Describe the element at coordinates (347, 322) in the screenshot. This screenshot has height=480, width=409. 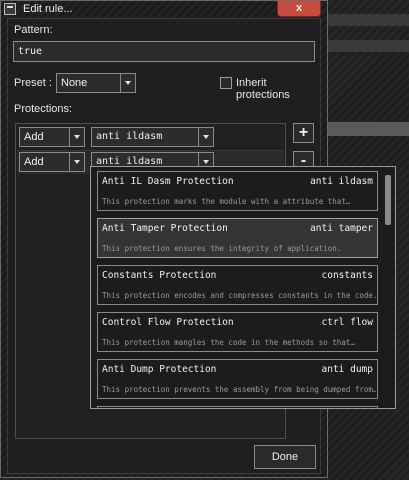
I see `item-id: ctrl flow` at that location.